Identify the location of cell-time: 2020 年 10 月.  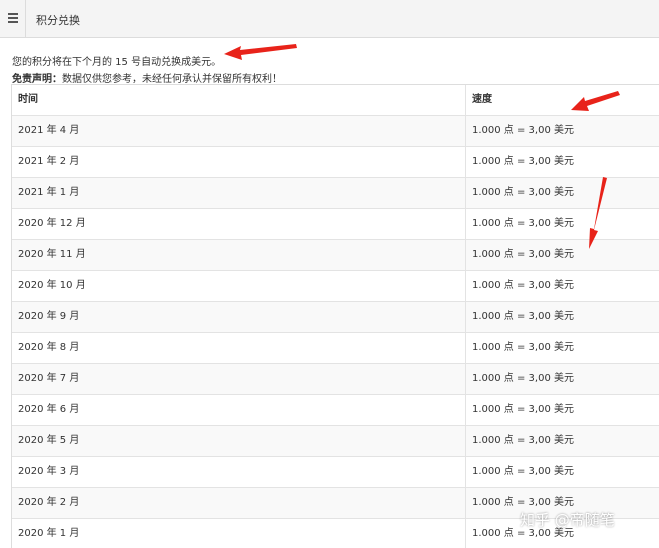
(52, 285).